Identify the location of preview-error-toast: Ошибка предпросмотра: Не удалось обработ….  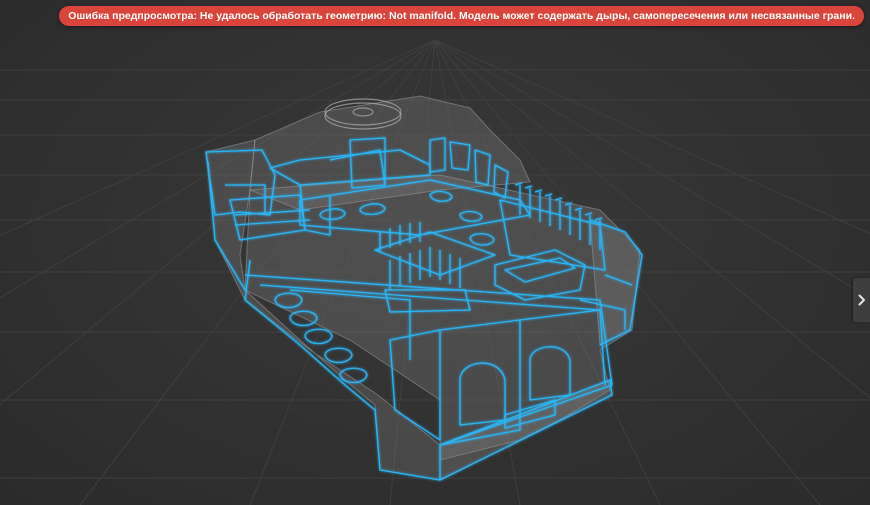
(461, 16).